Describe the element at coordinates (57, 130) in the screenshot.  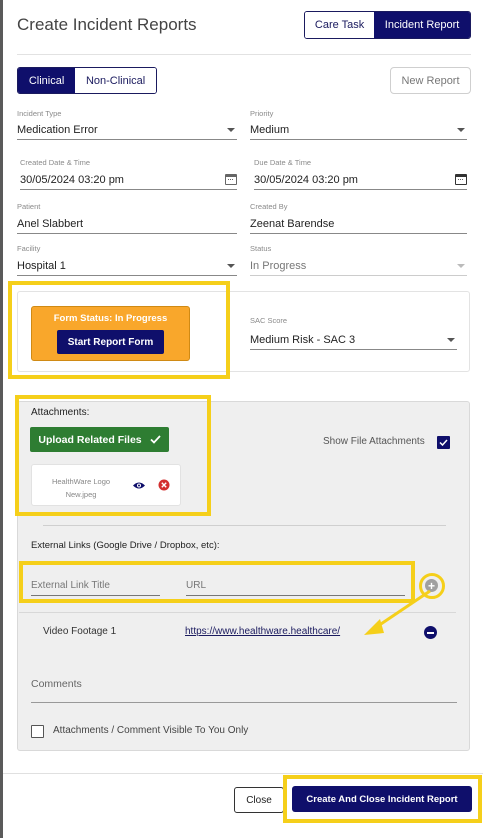
I see `incident-type-value: Medication Error` at that location.